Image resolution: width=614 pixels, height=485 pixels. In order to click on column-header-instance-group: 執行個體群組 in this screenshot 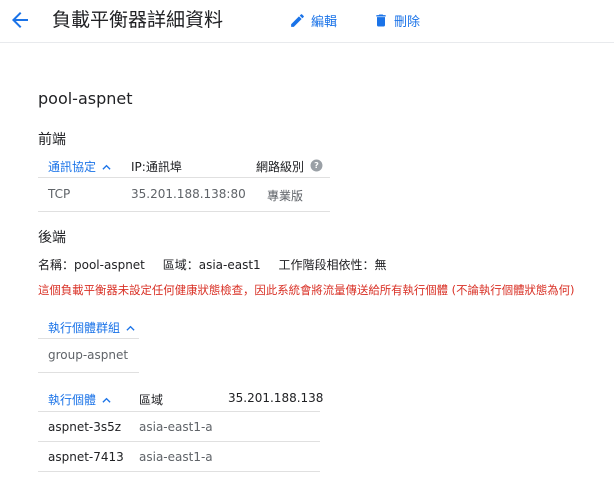, I will do `click(91, 327)`.